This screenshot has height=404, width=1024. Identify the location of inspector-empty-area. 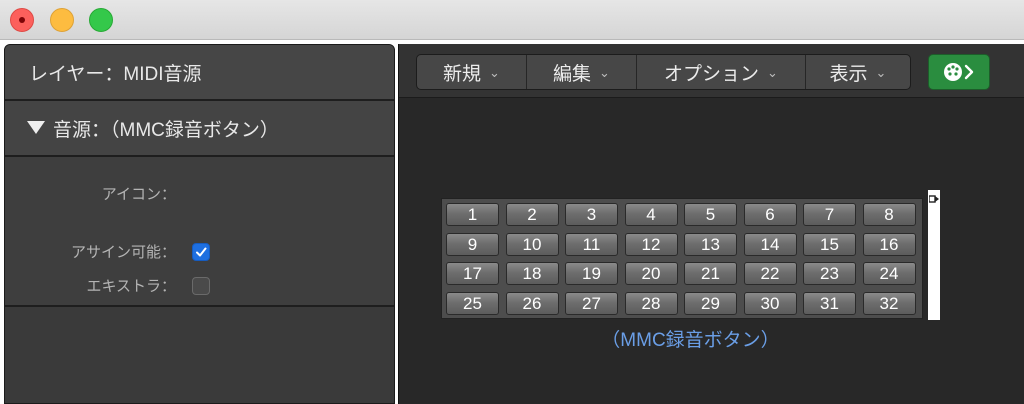
(199, 355).